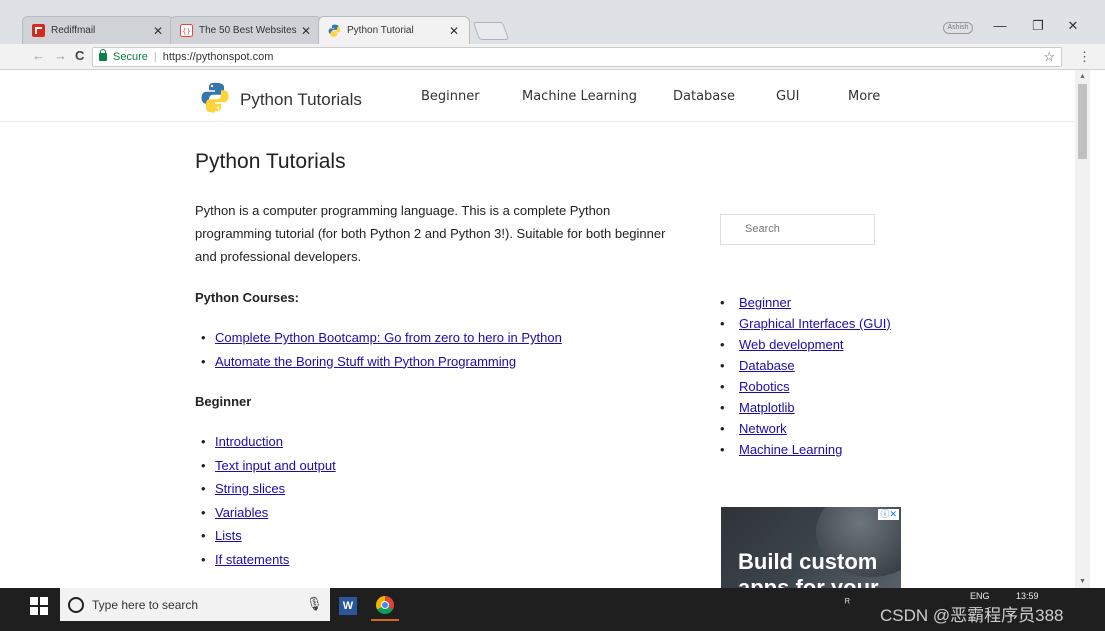  Describe the element at coordinates (577, 57) in the screenshot. I see `address-bar: Secure | https://pythonspot.com` at that location.